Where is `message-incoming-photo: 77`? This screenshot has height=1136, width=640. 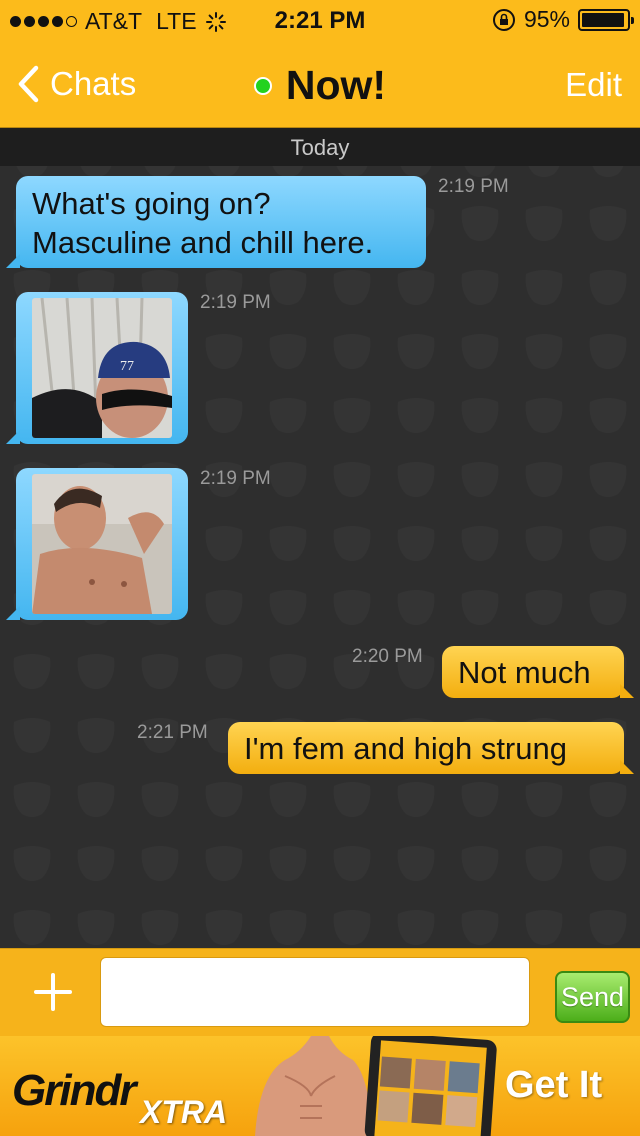 message-incoming-photo: 77 is located at coordinates (97, 368).